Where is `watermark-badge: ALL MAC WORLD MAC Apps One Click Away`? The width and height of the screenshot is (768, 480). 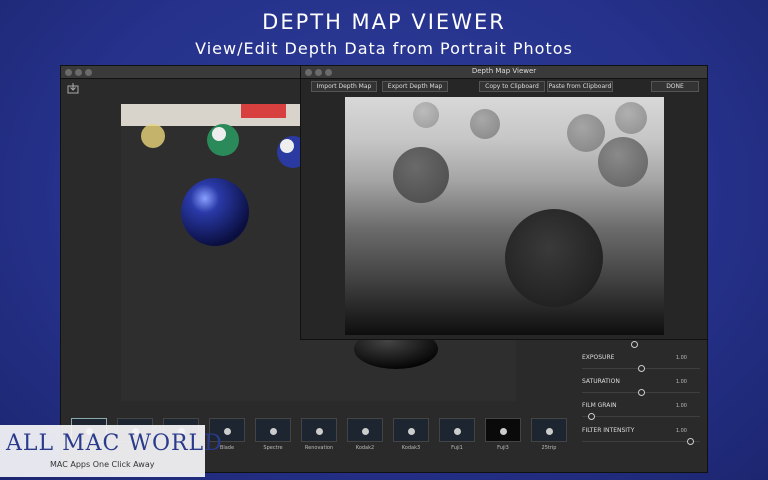
watermark-badge: ALL MAC WORLD MAC Apps One Click Away is located at coordinates (111, 451).